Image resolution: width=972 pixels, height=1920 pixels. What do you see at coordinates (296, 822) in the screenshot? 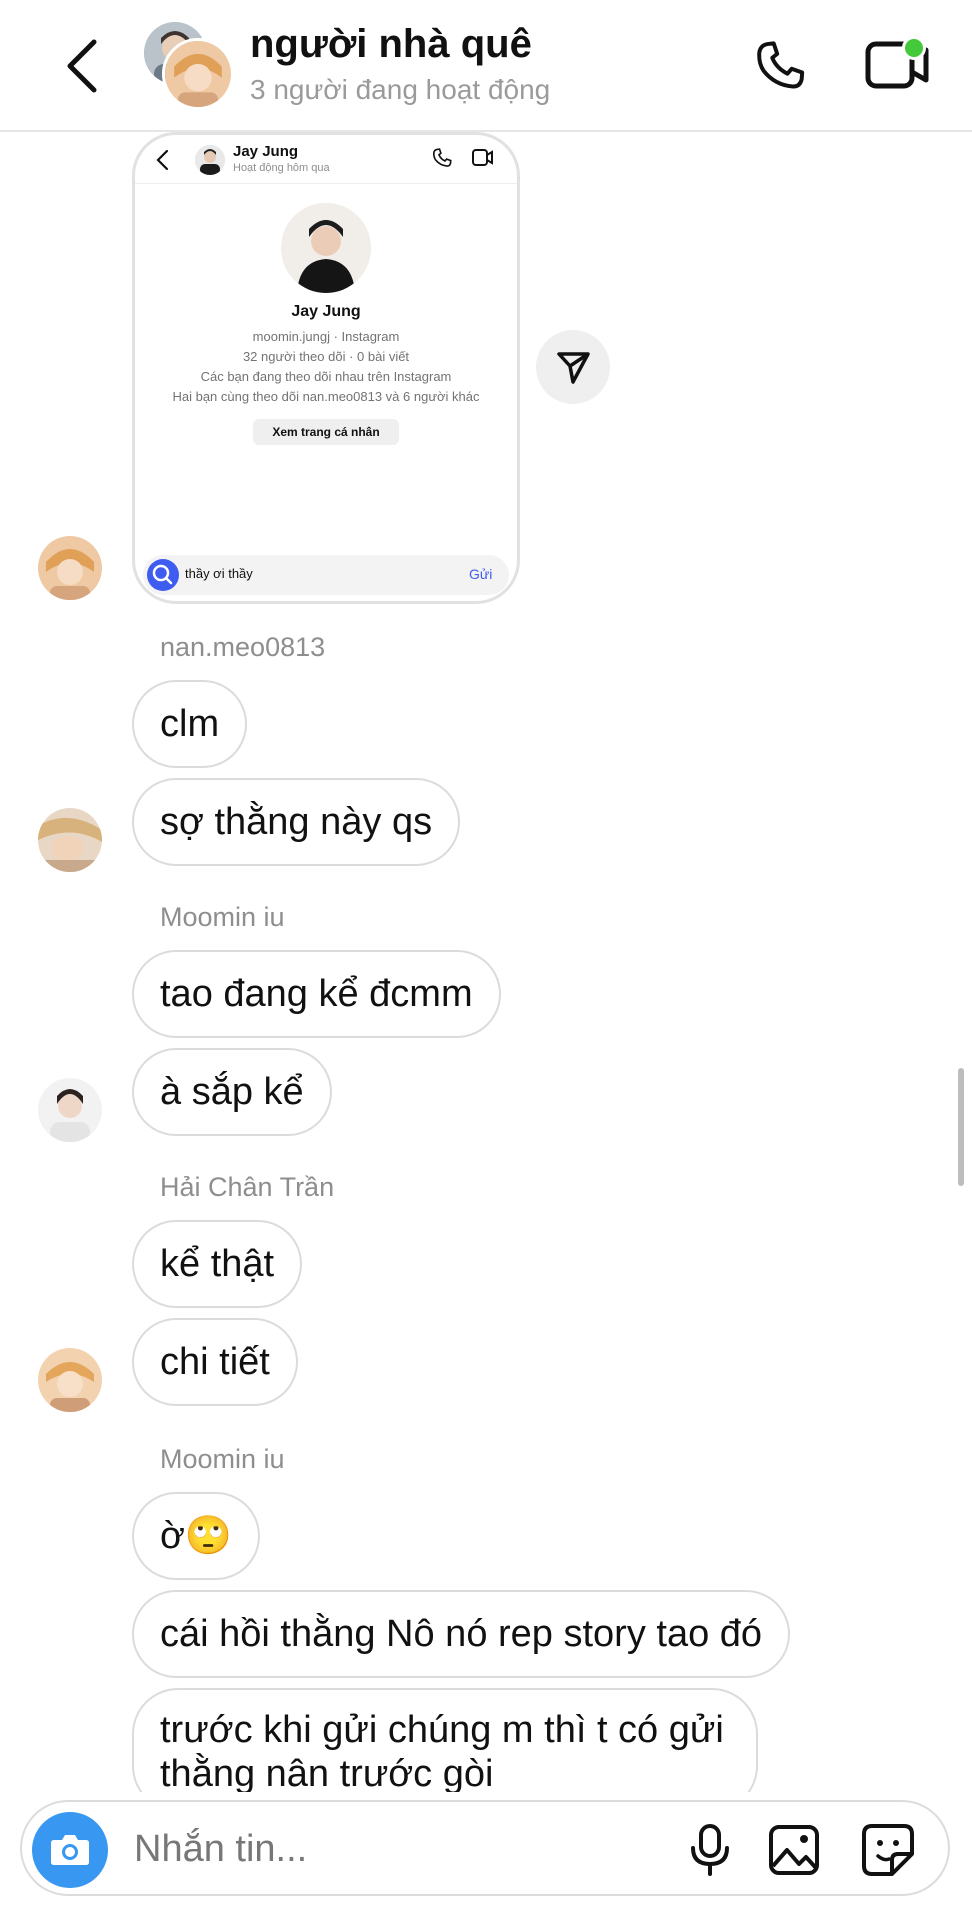
I see `message-bubble: sợ thằng này qs` at bounding box center [296, 822].